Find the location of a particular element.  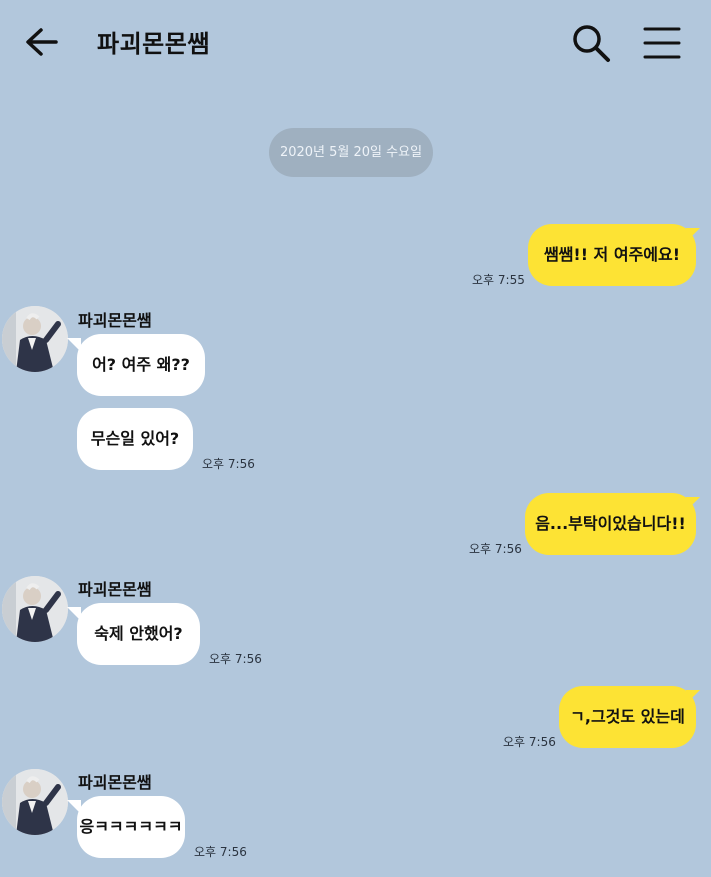

date-divider: 2020년 5월 20일 수요일 is located at coordinates (351, 152).